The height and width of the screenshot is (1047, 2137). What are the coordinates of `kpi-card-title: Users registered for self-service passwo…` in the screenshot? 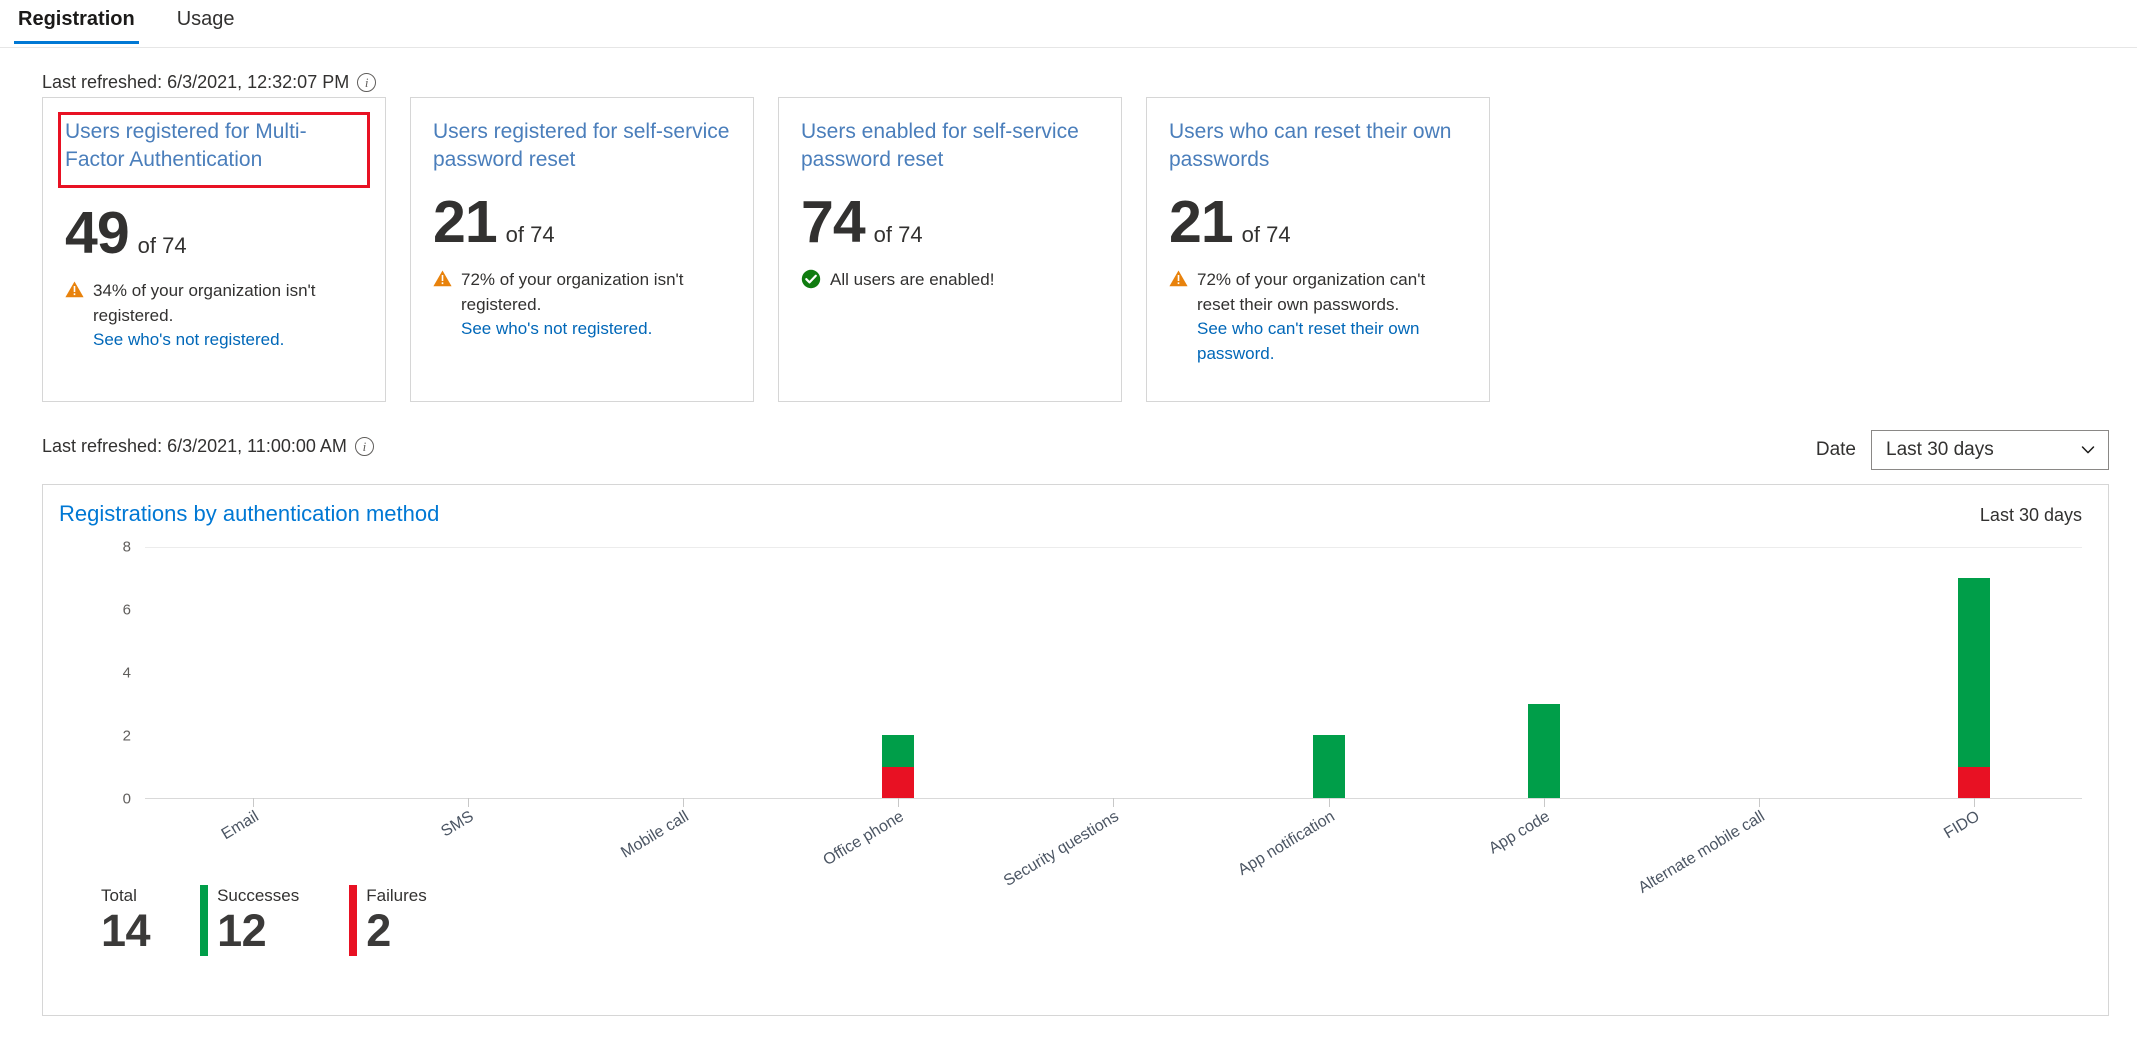 It's located at (582, 146).